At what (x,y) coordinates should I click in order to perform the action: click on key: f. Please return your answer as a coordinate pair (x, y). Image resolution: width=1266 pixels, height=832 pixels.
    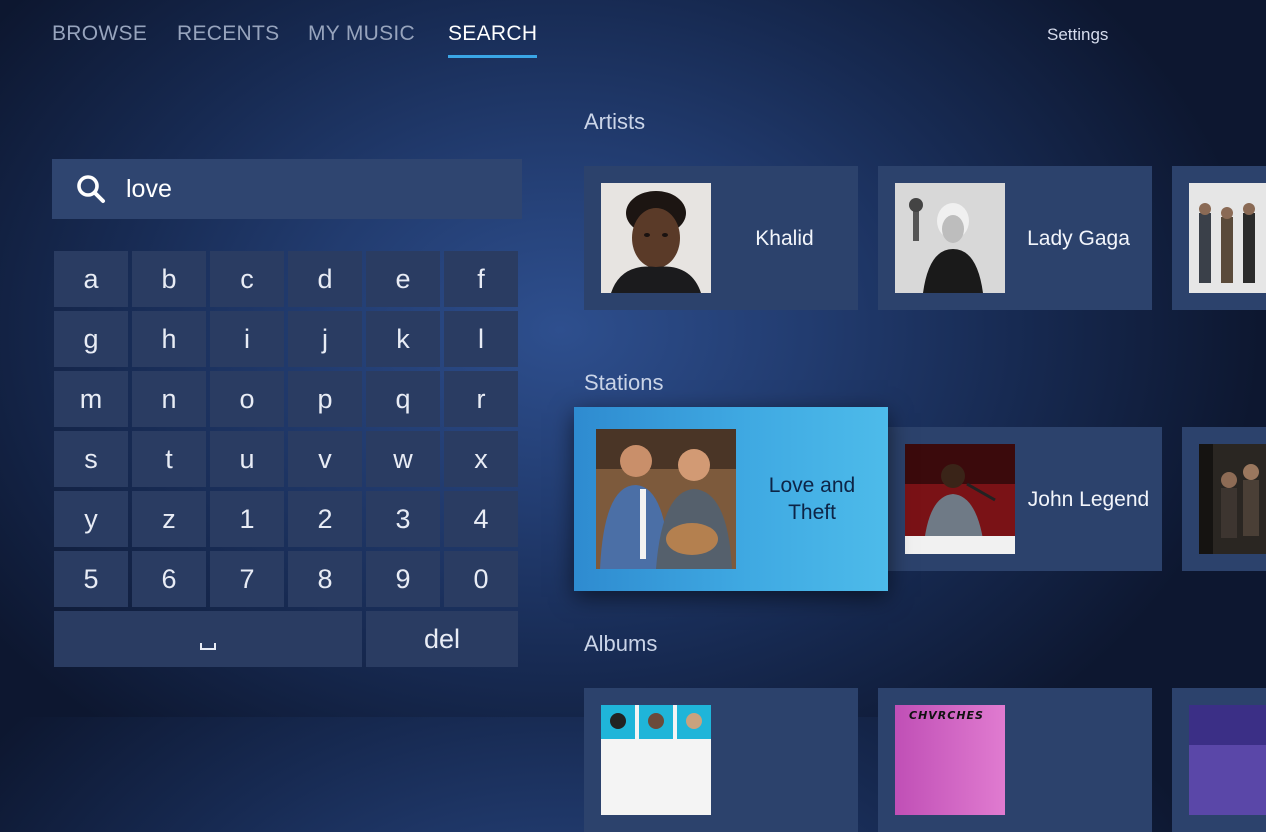
    Looking at the image, I should click on (481, 279).